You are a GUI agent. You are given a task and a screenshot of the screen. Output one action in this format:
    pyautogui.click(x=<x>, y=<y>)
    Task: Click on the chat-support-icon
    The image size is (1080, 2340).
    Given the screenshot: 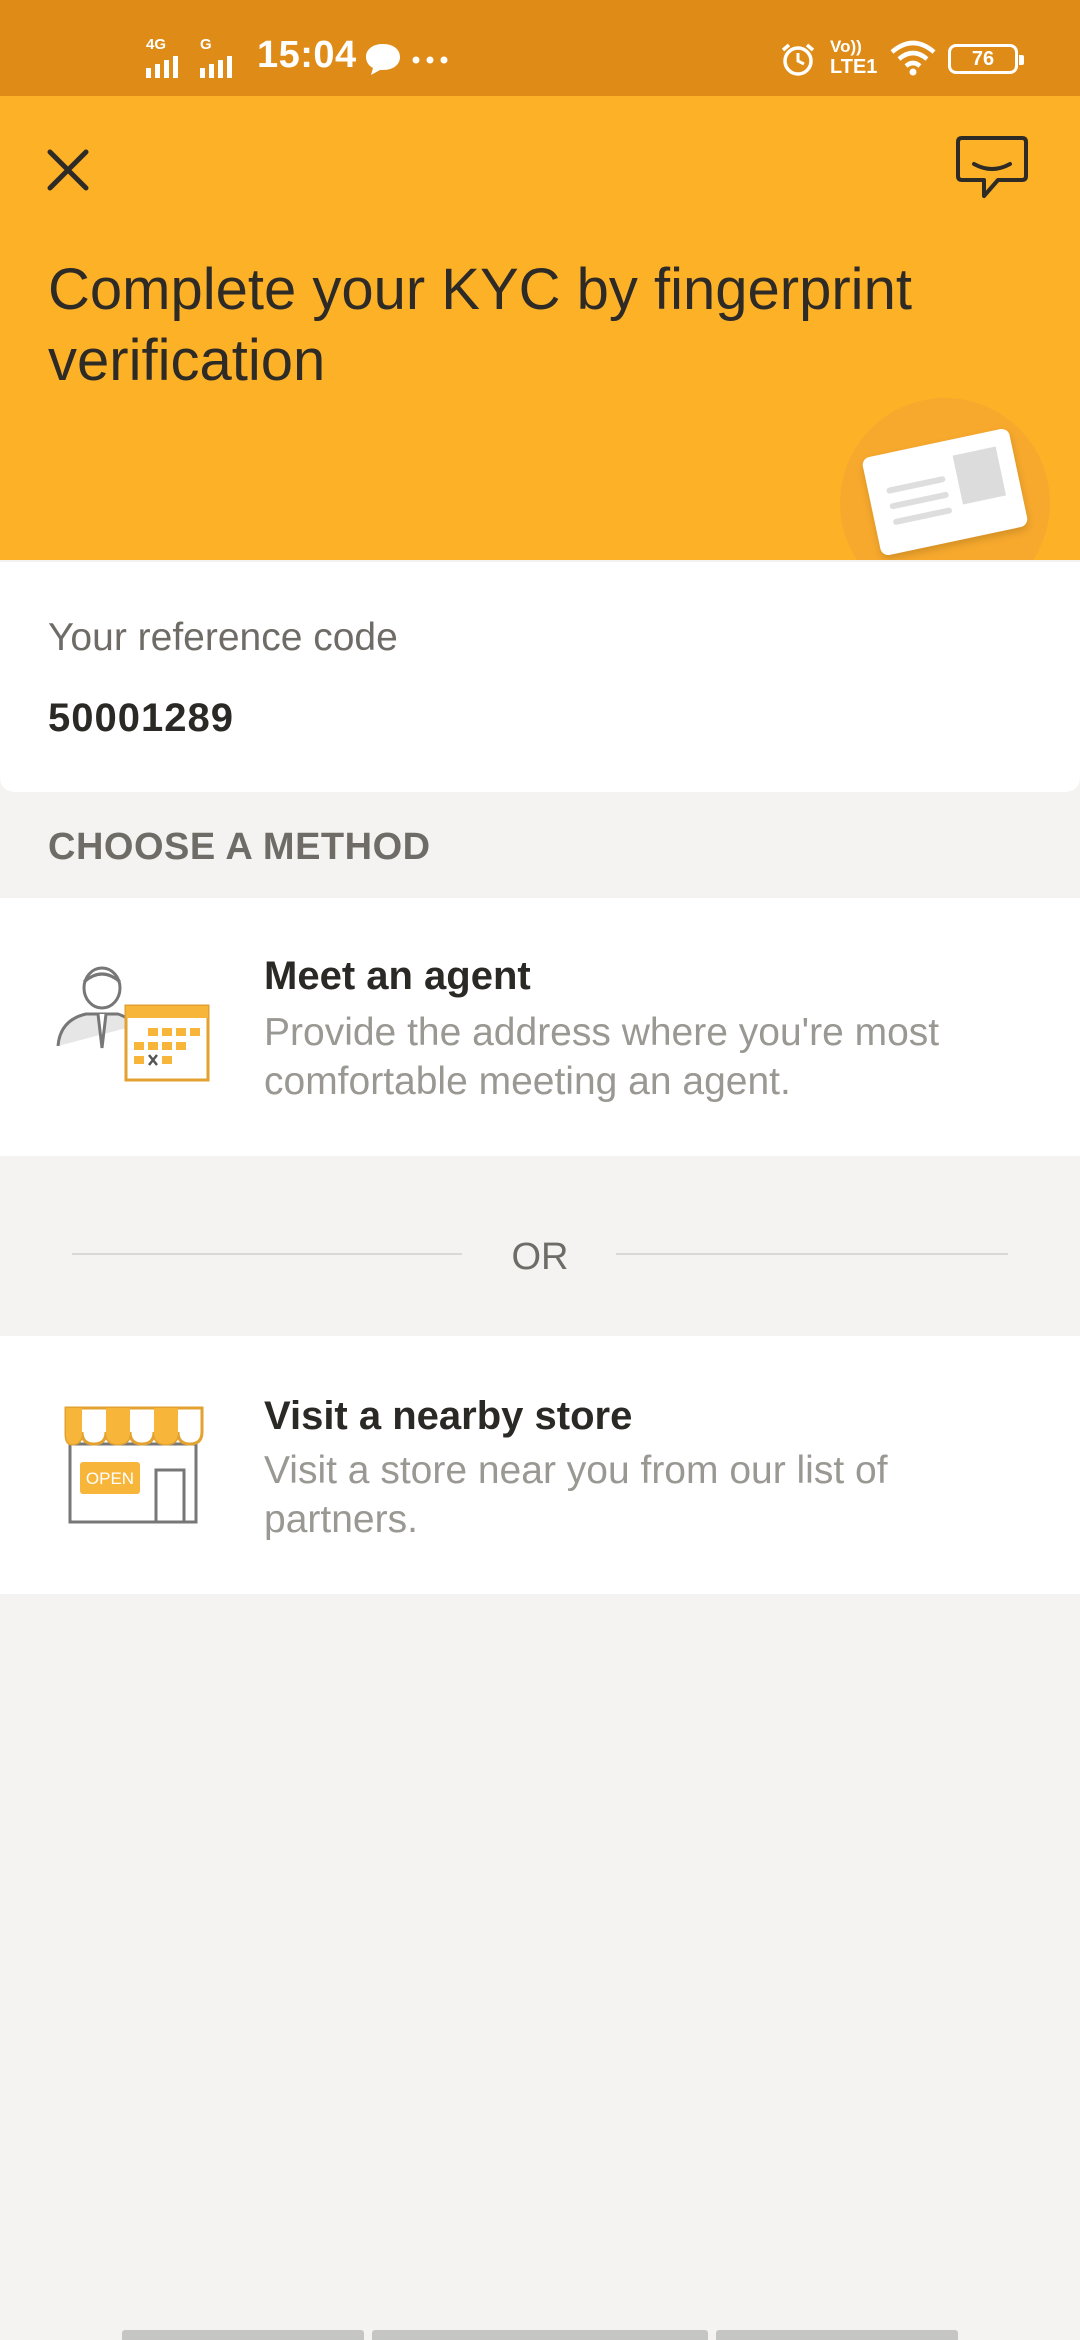 What is the action you would take?
    pyautogui.click(x=992, y=168)
    